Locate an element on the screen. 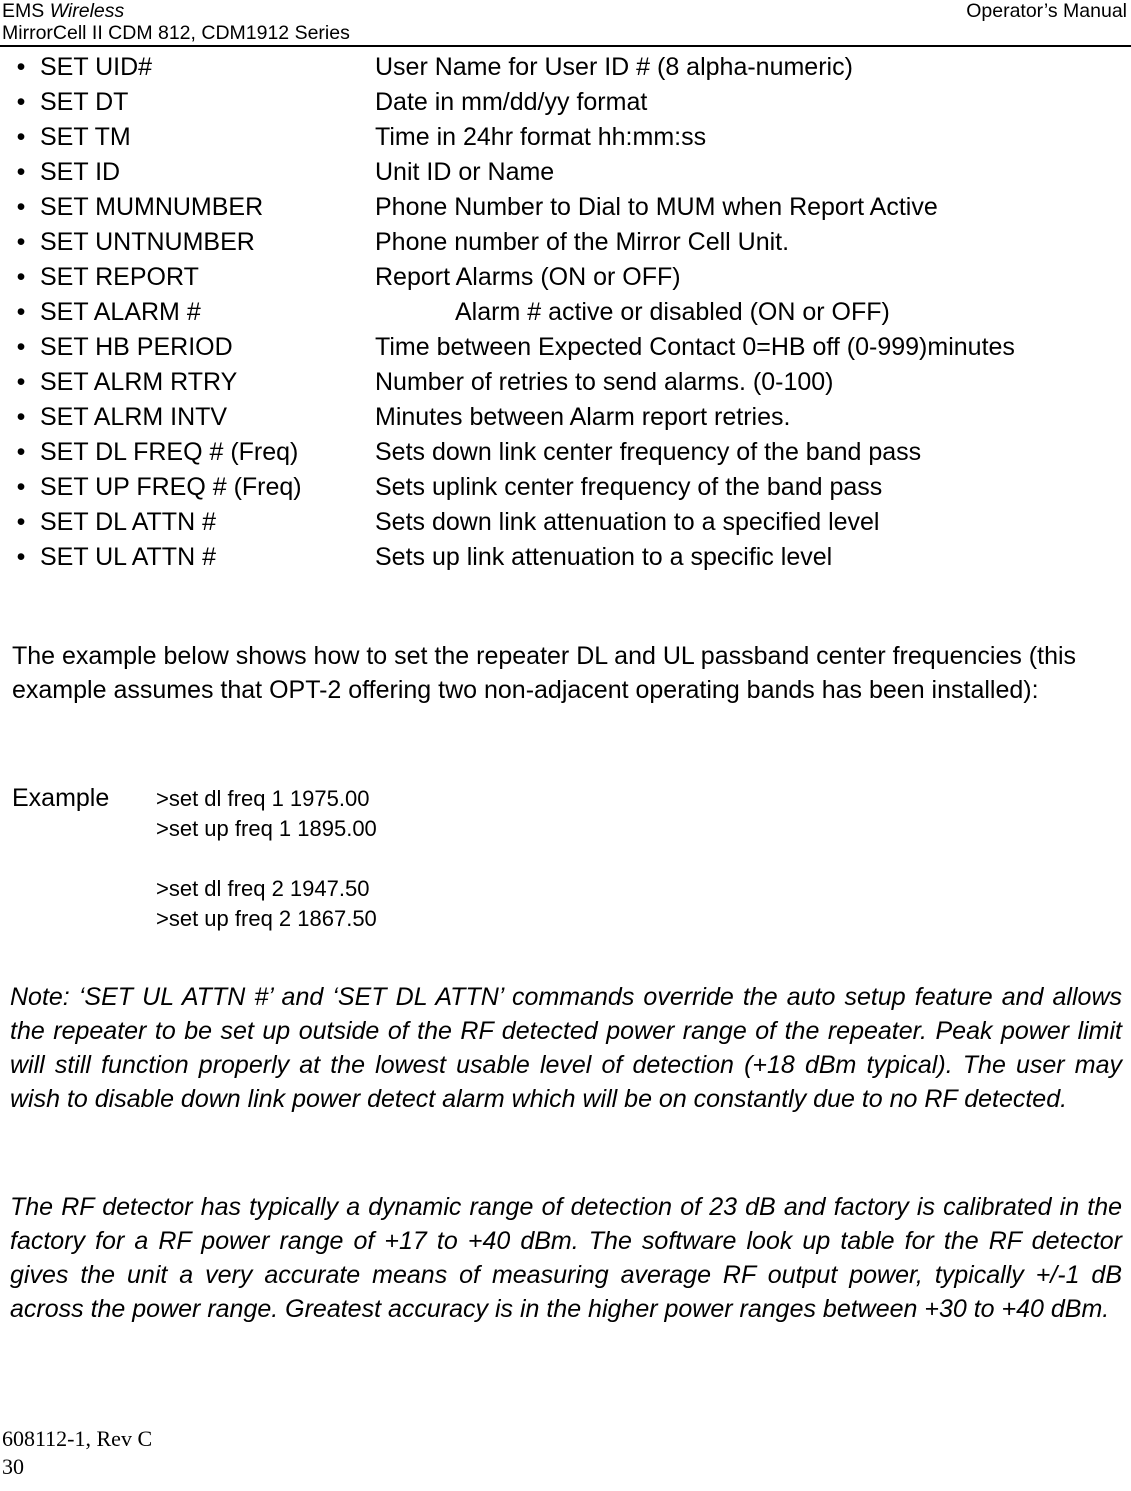 The height and width of the screenshot is (1491, 1131). command-row: • SET DT Date in mm/dd/yy format is located at coordinates (565, 102).